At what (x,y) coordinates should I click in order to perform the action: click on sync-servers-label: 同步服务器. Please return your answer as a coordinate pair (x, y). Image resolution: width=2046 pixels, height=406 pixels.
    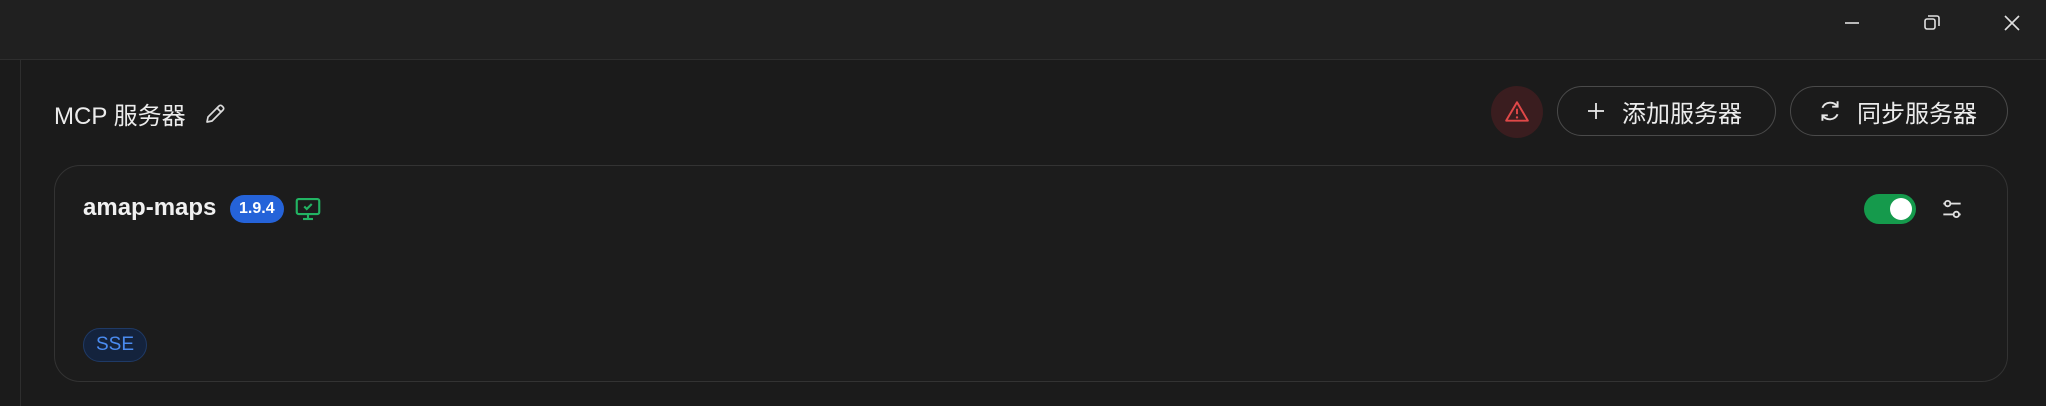
    Looking at the image, I should click on (1917, 114).